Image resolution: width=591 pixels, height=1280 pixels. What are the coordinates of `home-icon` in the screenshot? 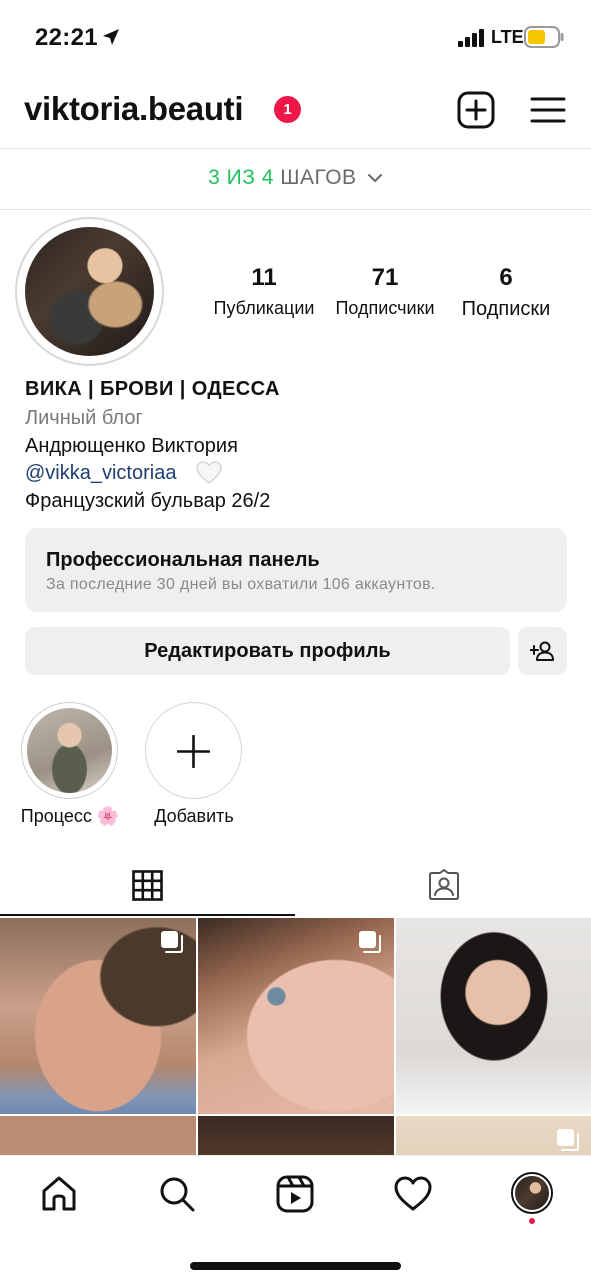 It's located at (59, 1194).